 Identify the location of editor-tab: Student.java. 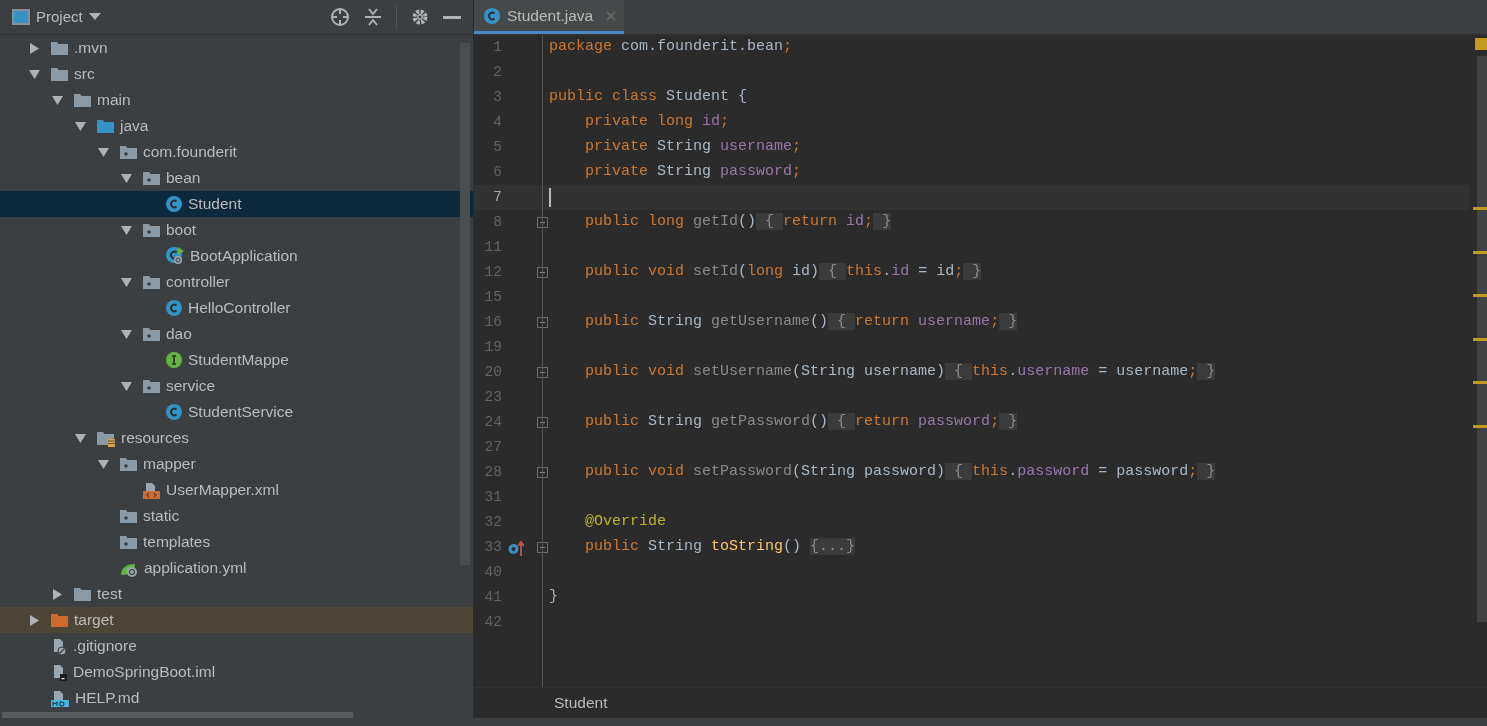
(549, 17).